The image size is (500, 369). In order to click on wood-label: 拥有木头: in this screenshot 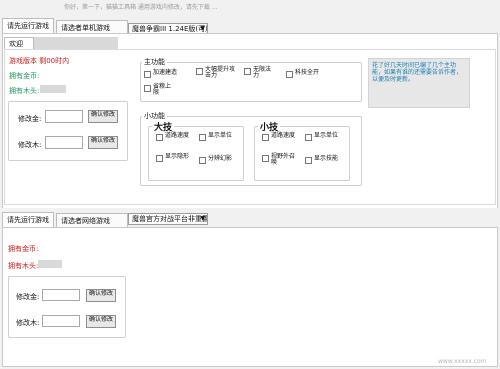, I will do `click(24, 91)`.